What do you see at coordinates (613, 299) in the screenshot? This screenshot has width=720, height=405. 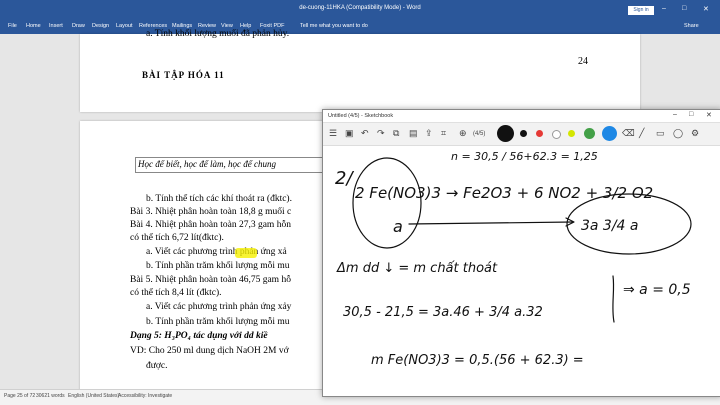 I see `hw-brace` at bounding box center [613, 299].